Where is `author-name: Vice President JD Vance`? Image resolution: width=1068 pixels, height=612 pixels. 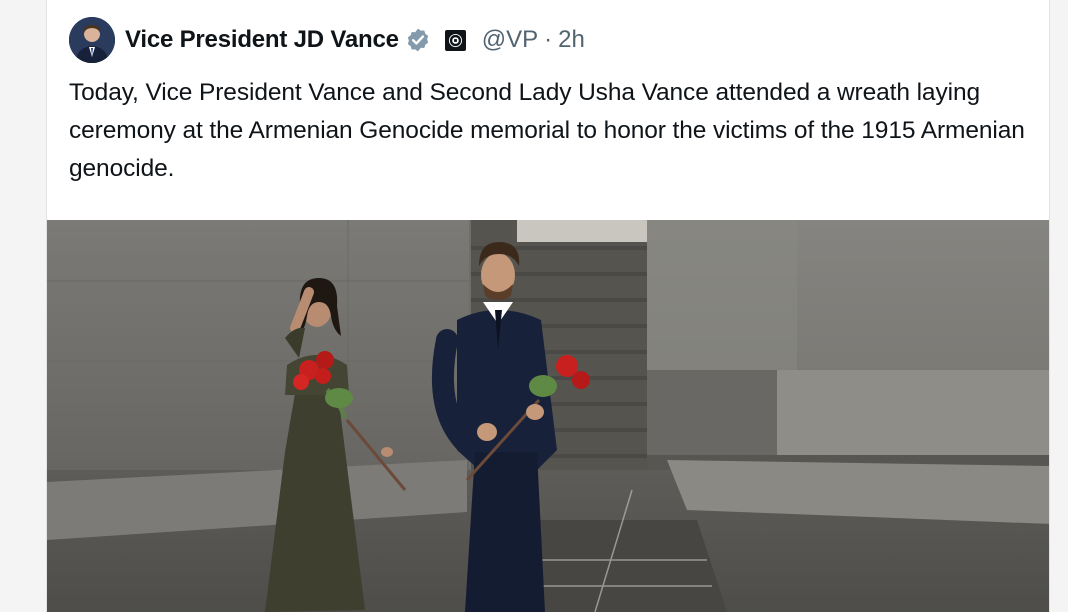
author-name: Vice President JD Vance is located at coordinates (262, 40).